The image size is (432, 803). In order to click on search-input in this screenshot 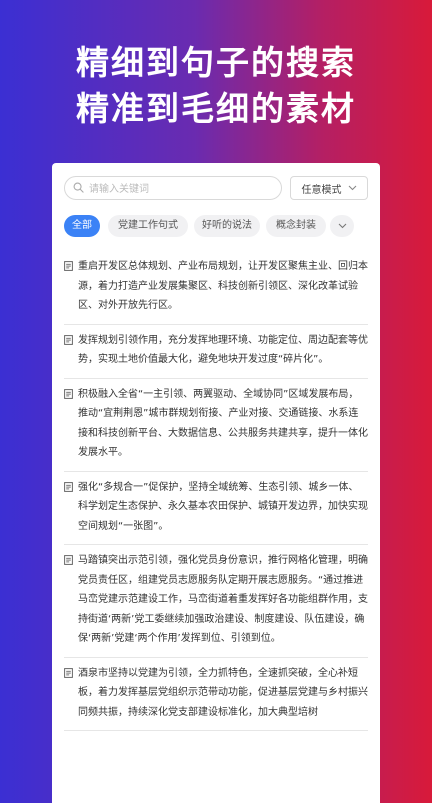, I will do `click(184, 189)`.